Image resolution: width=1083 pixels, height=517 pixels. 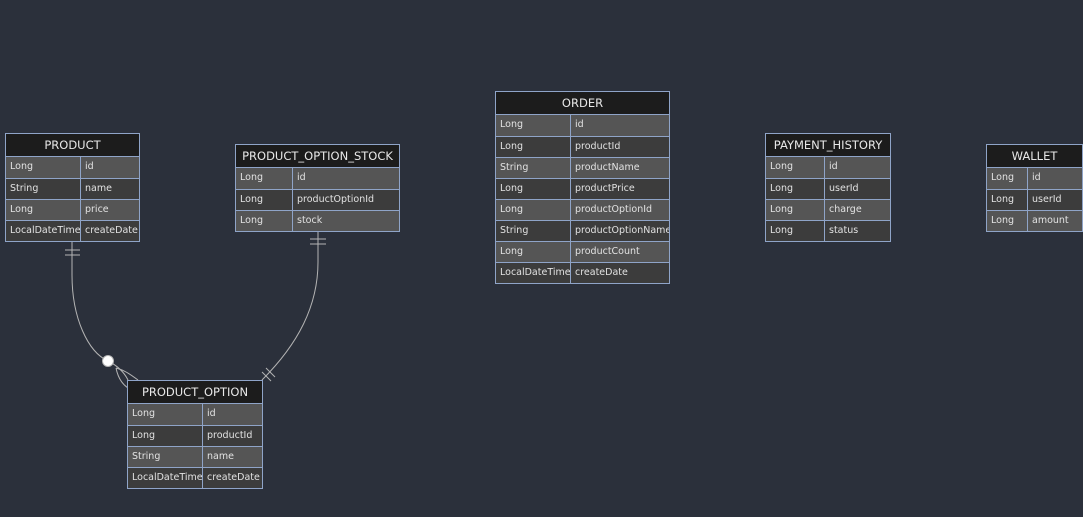 I want to click on field-name: productOptionName, so click(x=622, y=230).